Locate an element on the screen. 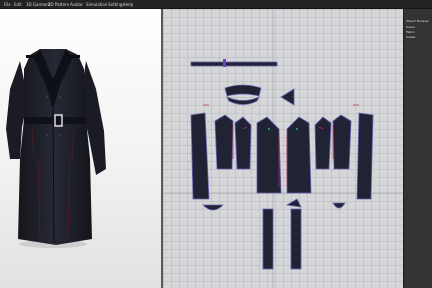  panel-item-scene: Scene is located at coordinates (410, 27).